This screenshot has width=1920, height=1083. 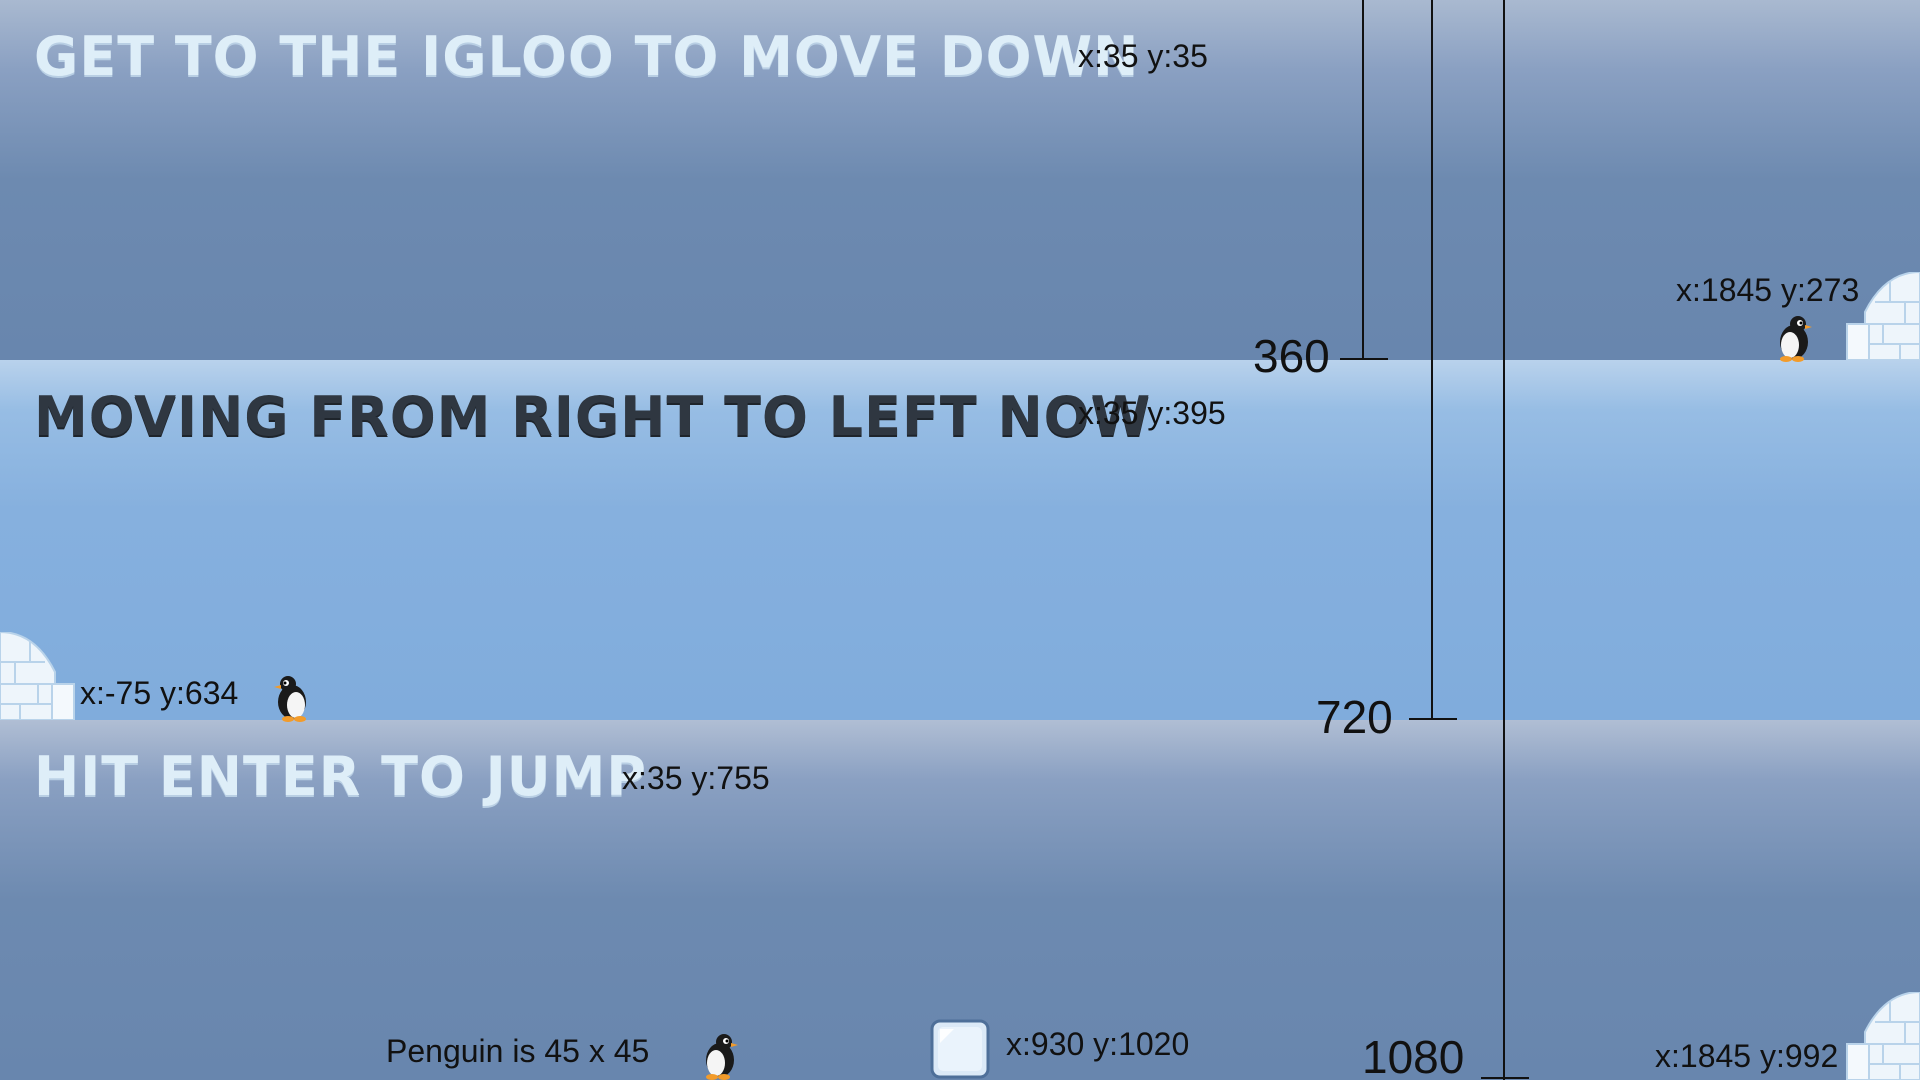 I want to click on scale-label-1080: 1080, so click(x=1413, y=1057).